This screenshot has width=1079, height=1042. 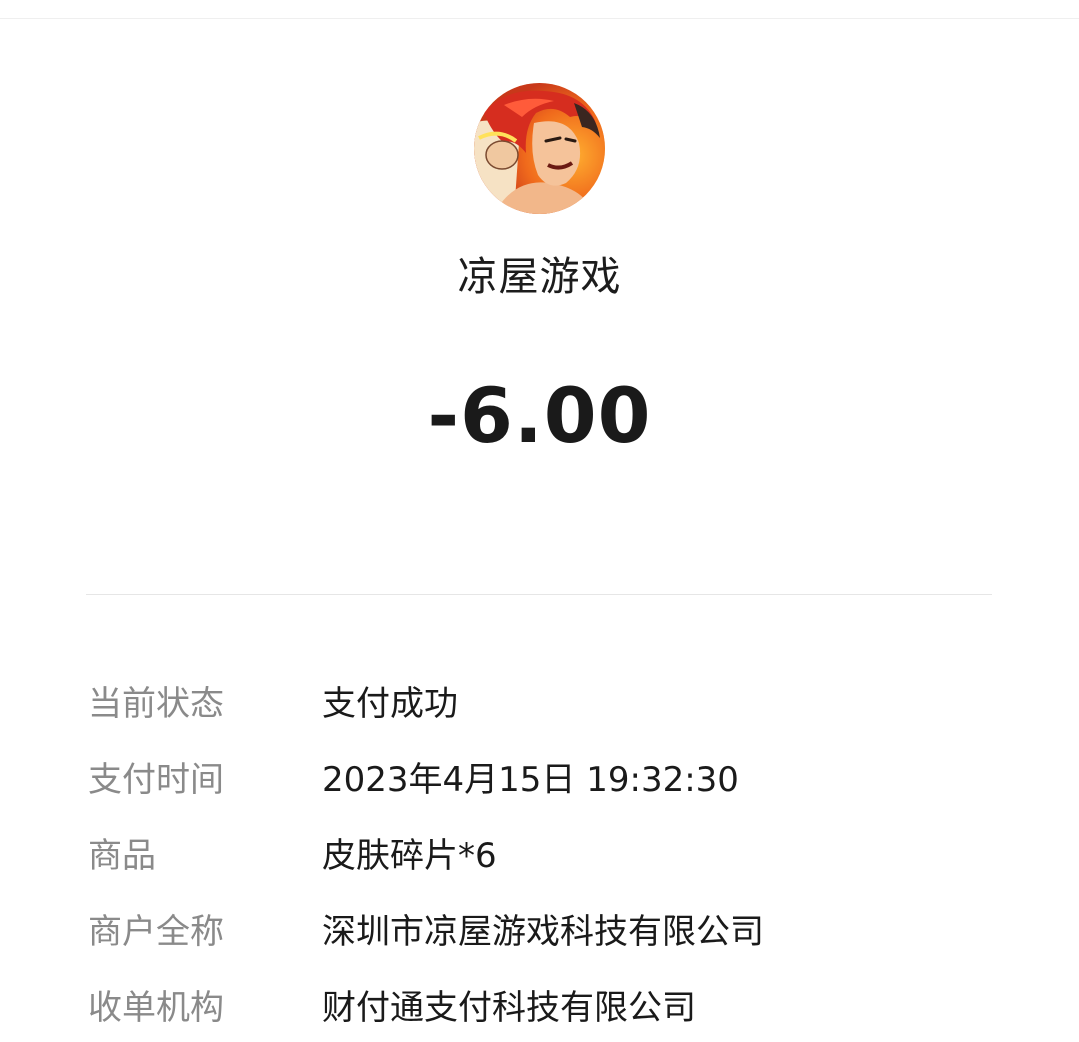 I want to click on detail-value: 皮肤碎片*6, so click(x=409, y=855).